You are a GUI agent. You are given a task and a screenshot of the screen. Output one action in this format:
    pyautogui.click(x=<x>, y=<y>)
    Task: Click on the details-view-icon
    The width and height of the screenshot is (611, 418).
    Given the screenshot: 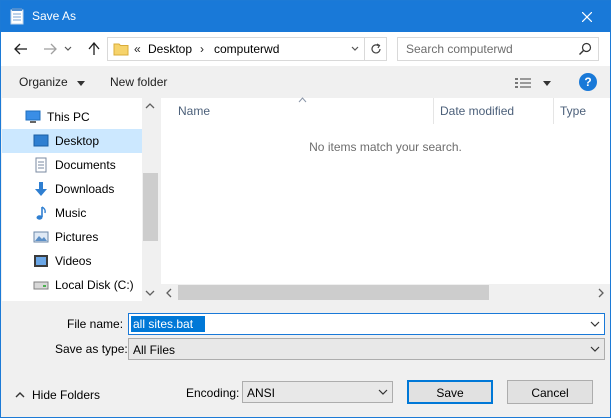 What is the action you would take?
    pyautogui.click(x=523, y=83)
    